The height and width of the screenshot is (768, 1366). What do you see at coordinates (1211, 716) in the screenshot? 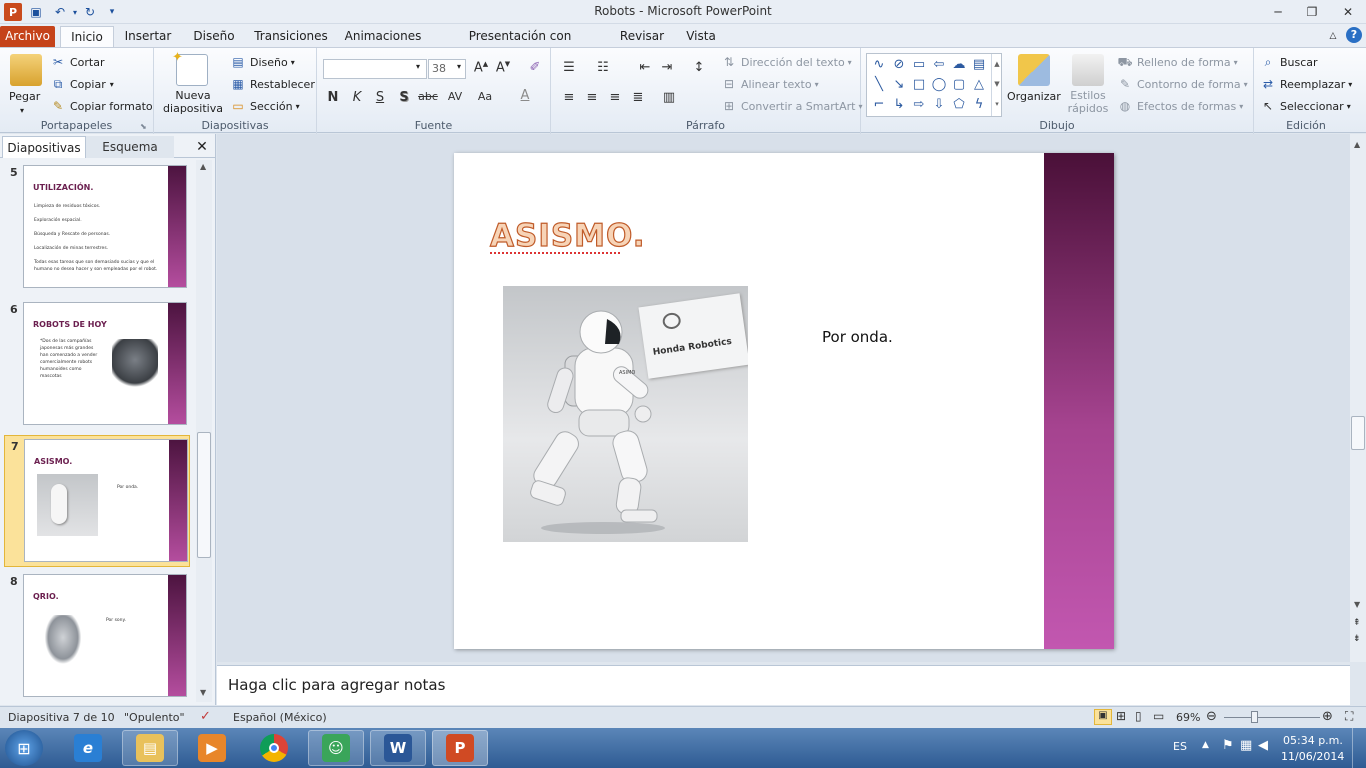
I see `zoom-out-icon: ⊖` at bounding box center [1211, 716].